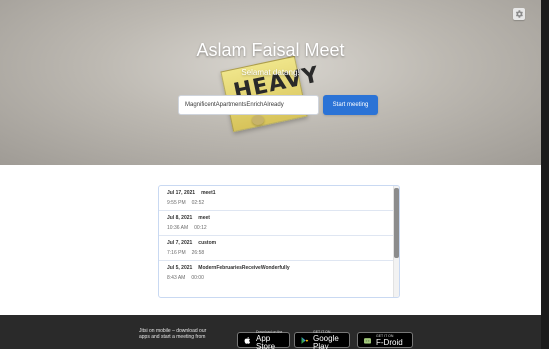 This screenshot has height=351, width=549. What do you see at coordinates (198, 203) in the screenshot?
I see `meeting-duration: 02:52` at bounding box center [198, 203].